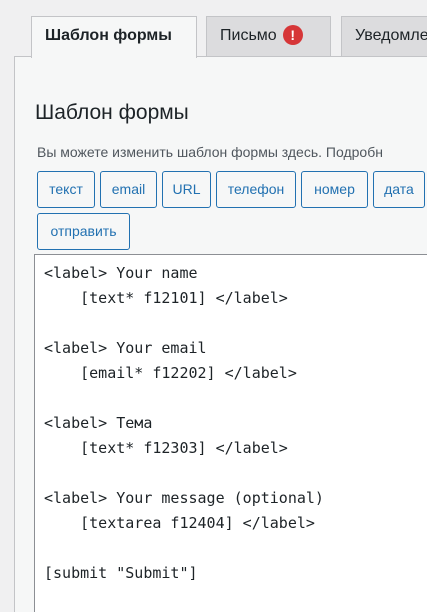 The image size is (427, 612). Describe the element at coordinates (391, 35) in the screenshot. I see `tab-label: Уведомле` at that location.